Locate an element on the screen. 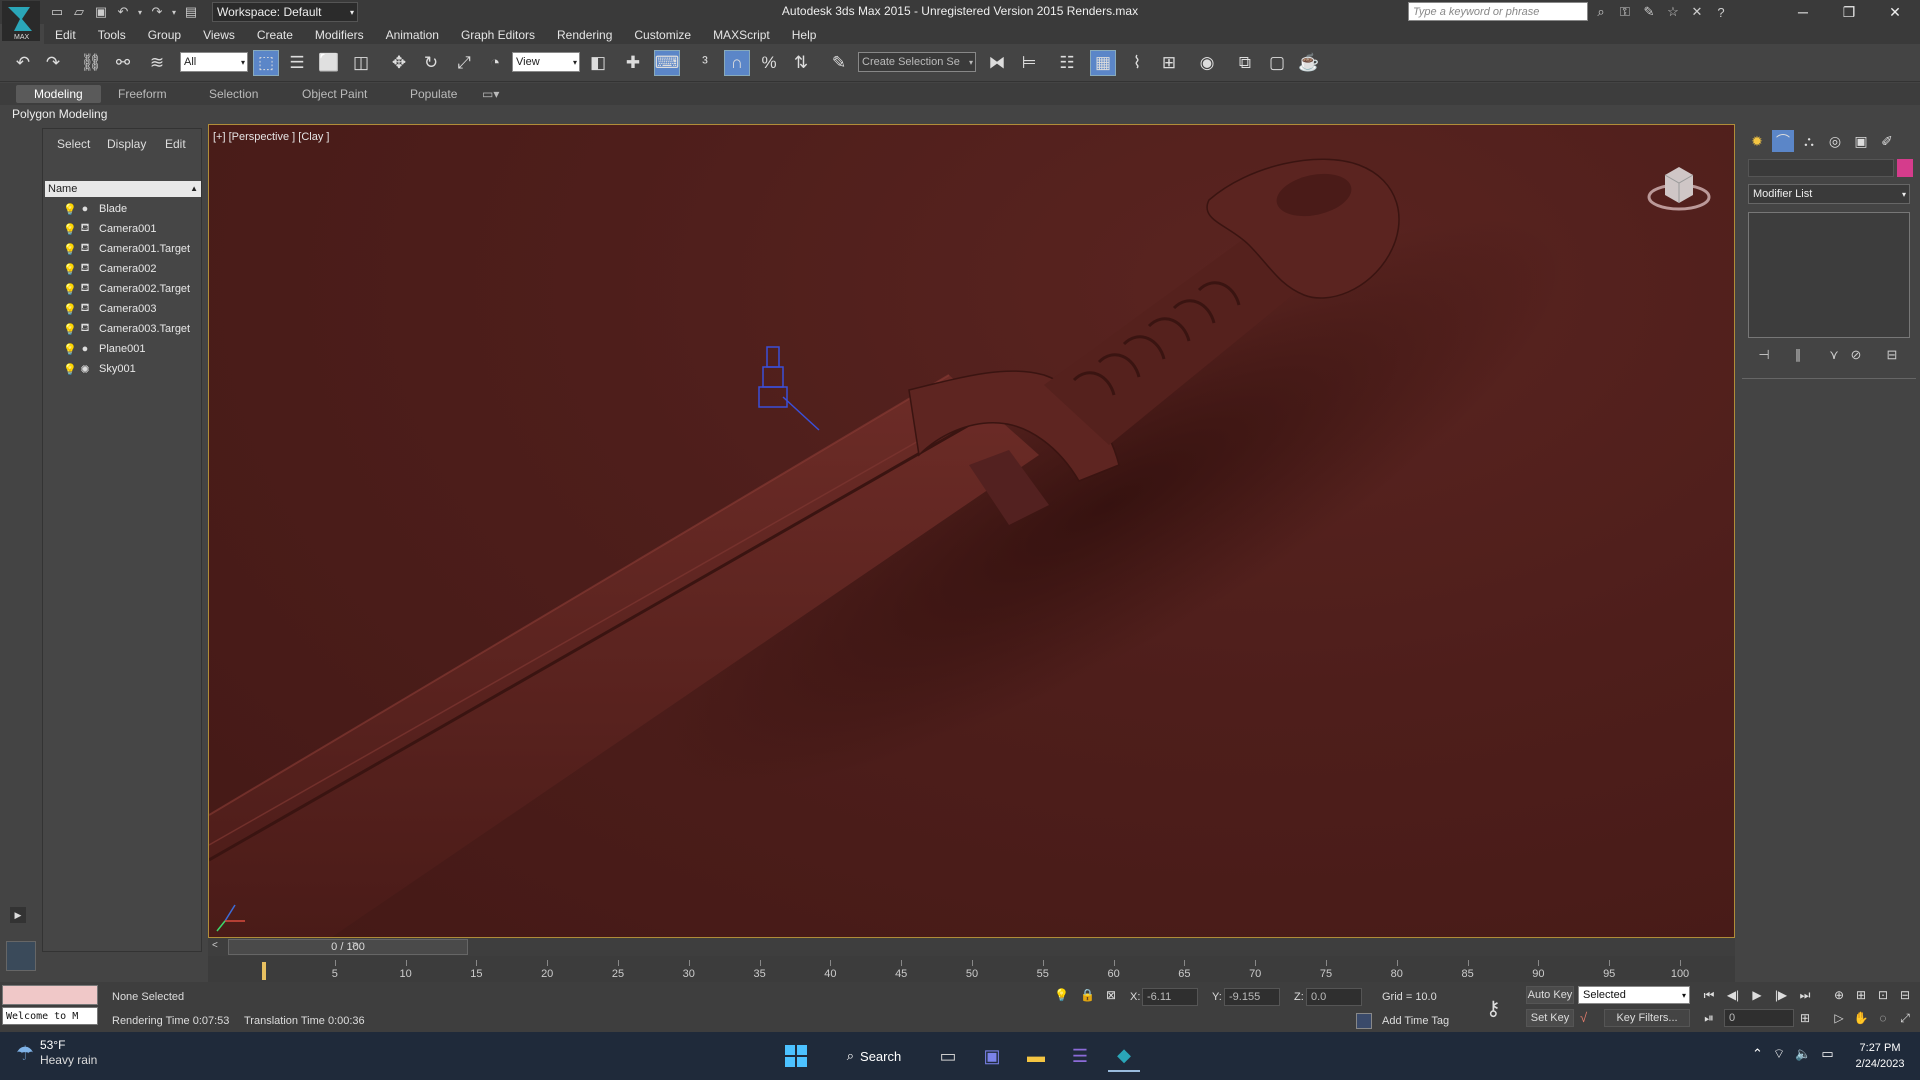  undo-dropdown-icon: ▾ is located at coordinates (140, 12).